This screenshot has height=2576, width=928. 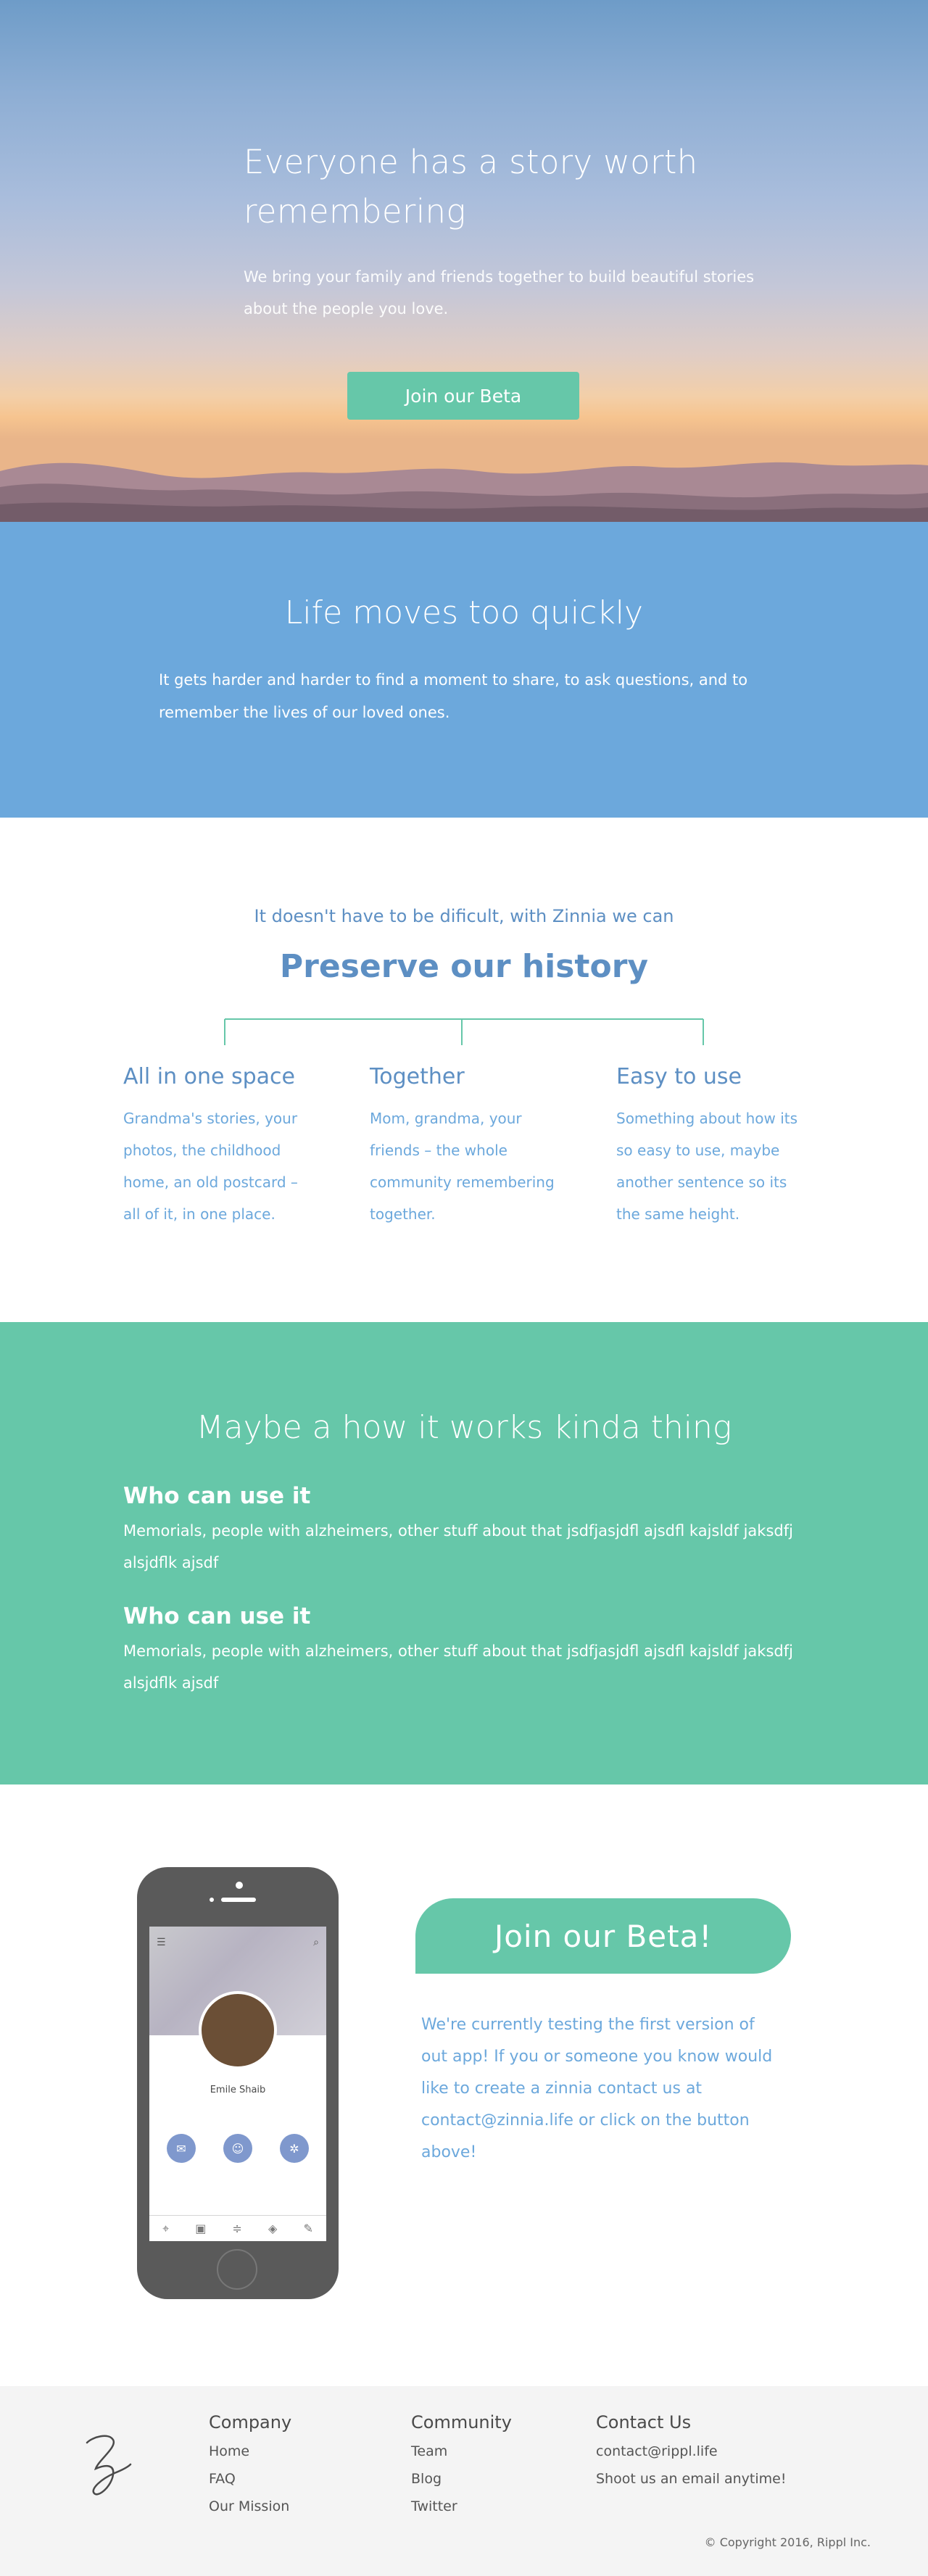 What do you see at coordinates (316, 1942) in the screenshot?
I see `search-icon: ⌕` at bounding box center [316, 1942].